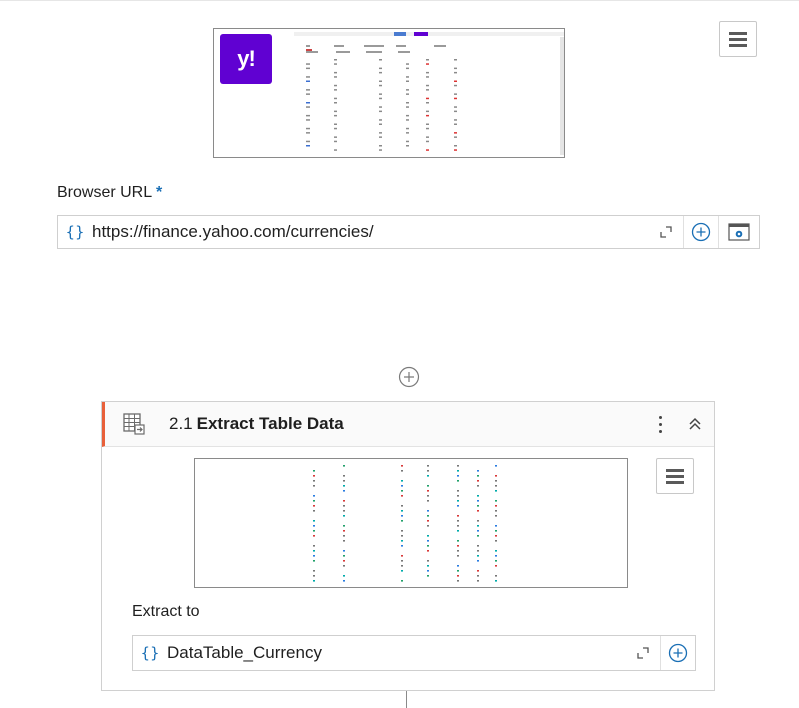  I want to click on table-preview-thumbnail, so click(411, 523).